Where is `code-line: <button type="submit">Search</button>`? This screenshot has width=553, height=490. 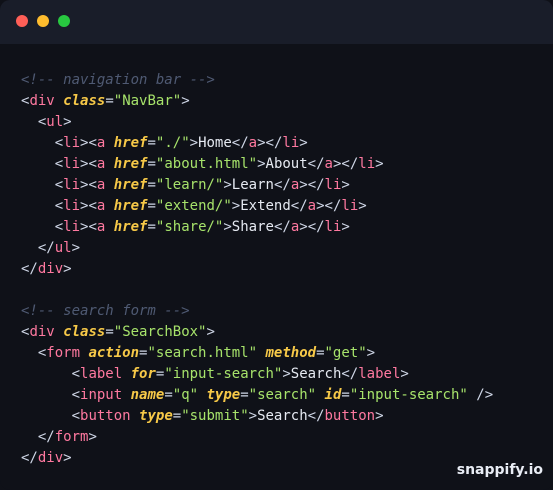 code-line: <button type="submit">Search</button> is located at coordinates (227, 416).